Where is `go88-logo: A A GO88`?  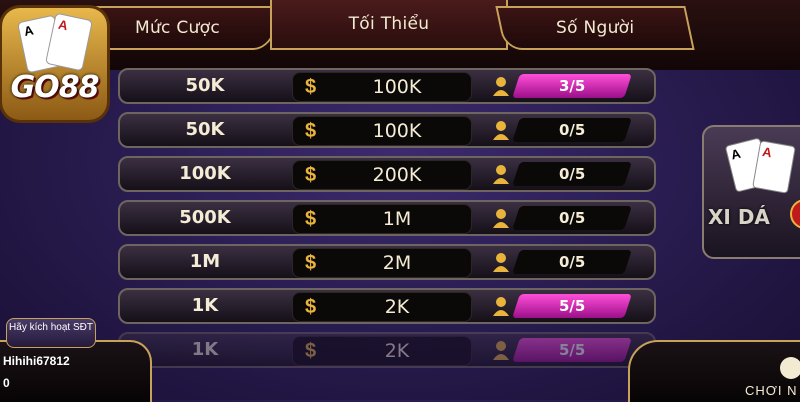 go88-logo: A A GO88 is located at coordinates (54, 64).